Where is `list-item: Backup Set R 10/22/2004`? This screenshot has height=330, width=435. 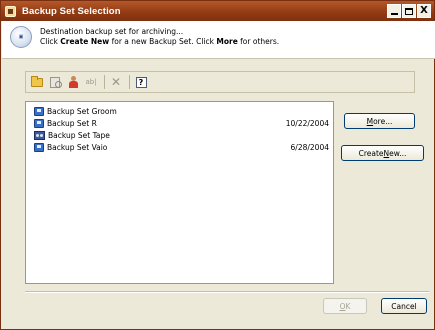 list-item: Backup Set R 10/22/2004 is located at coordinates (181, 123).